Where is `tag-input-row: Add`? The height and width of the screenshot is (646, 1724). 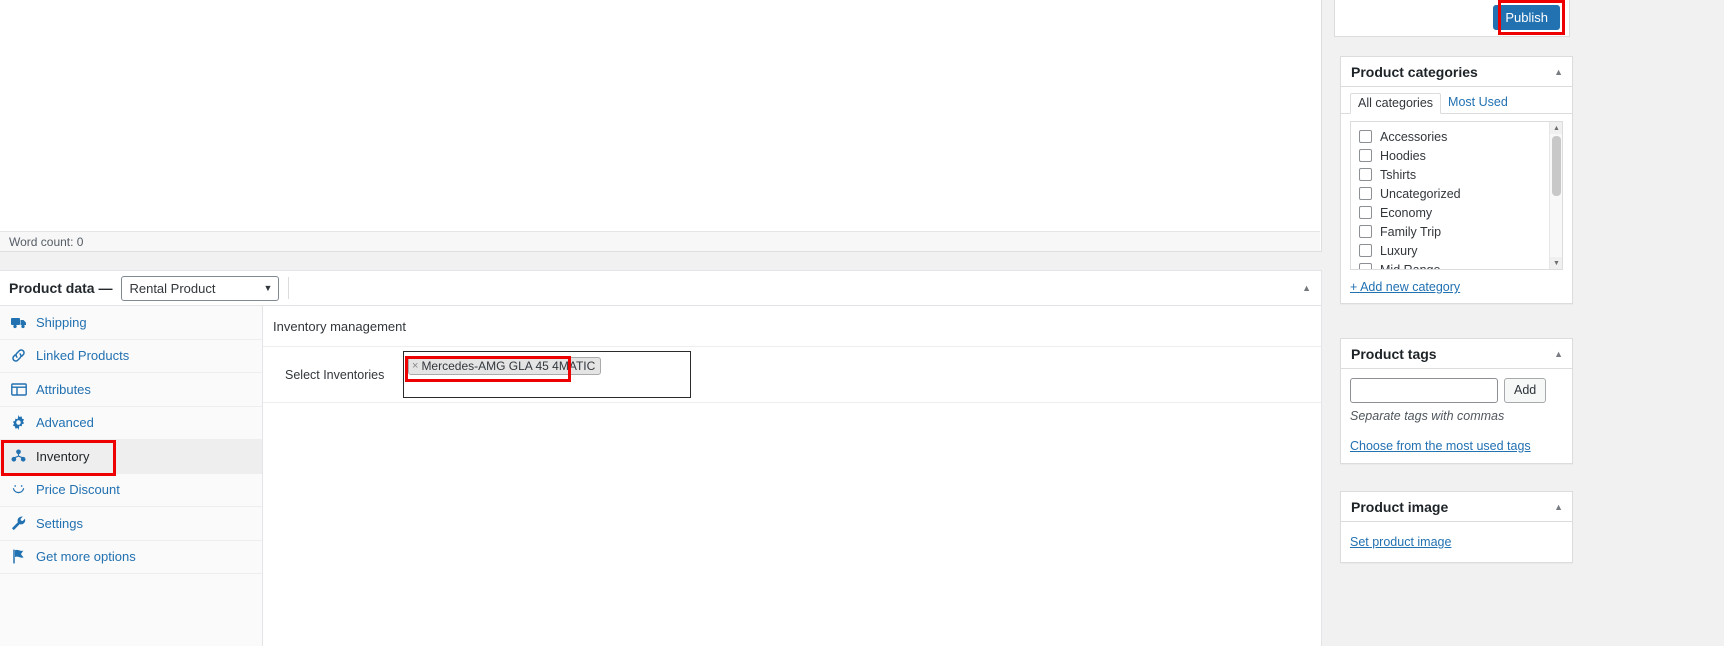 tag-input-row: Add is located at coordinates (1456, 386).